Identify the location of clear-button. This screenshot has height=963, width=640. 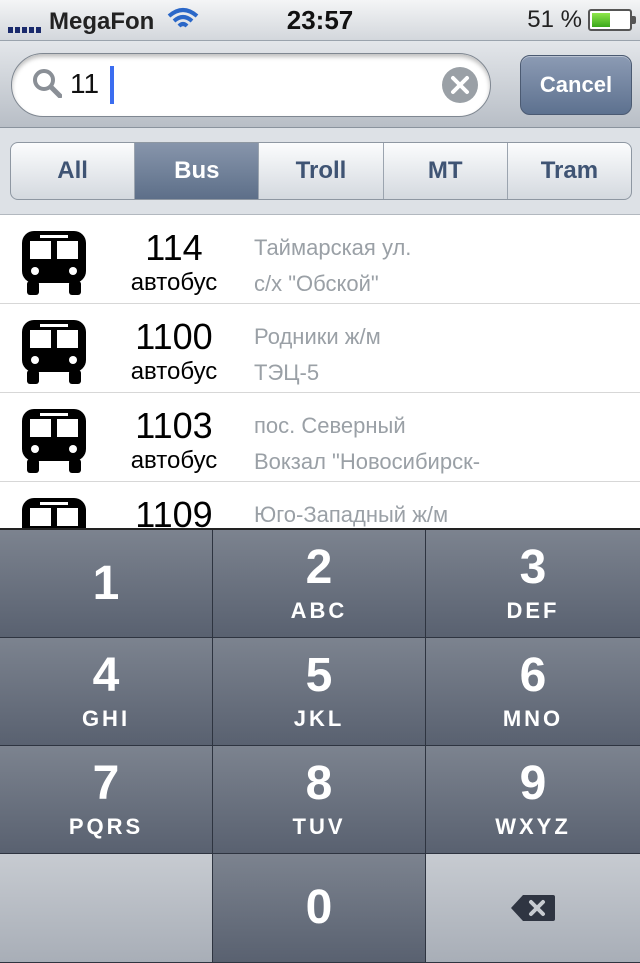
(460, 85).